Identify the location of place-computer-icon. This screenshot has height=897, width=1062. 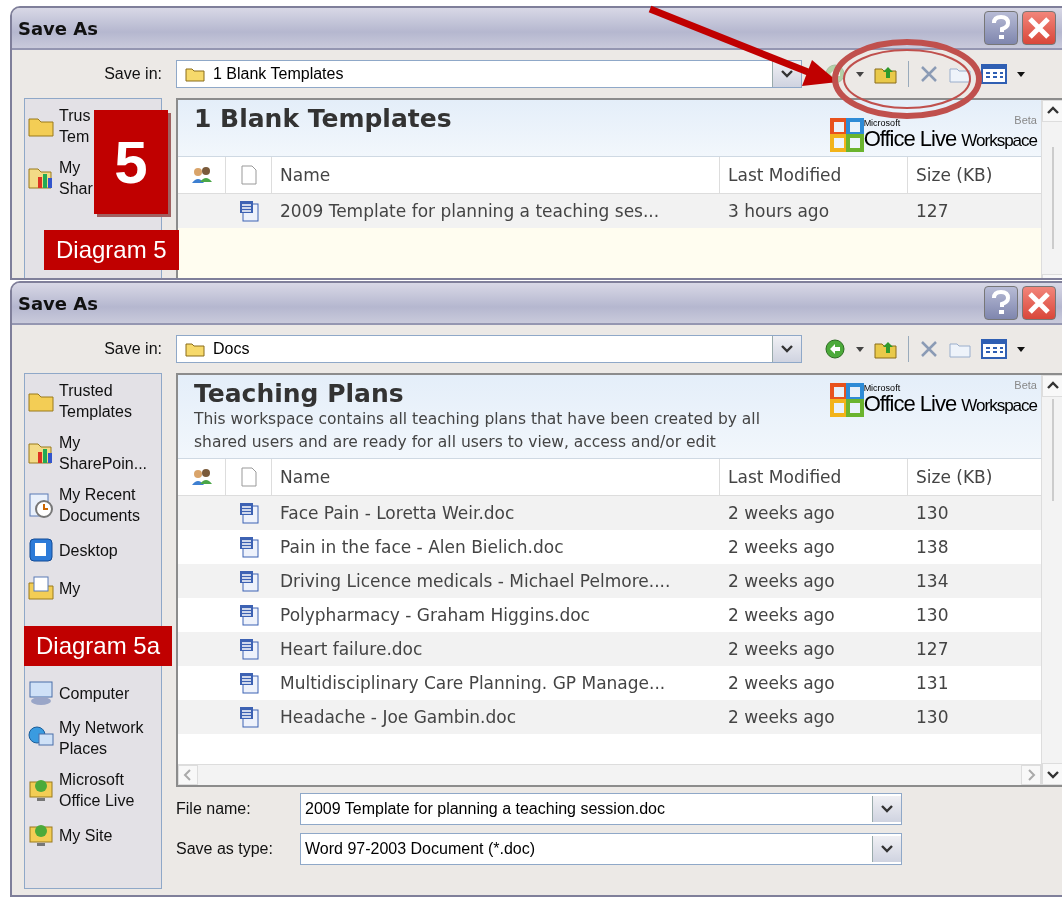
(41, 693).